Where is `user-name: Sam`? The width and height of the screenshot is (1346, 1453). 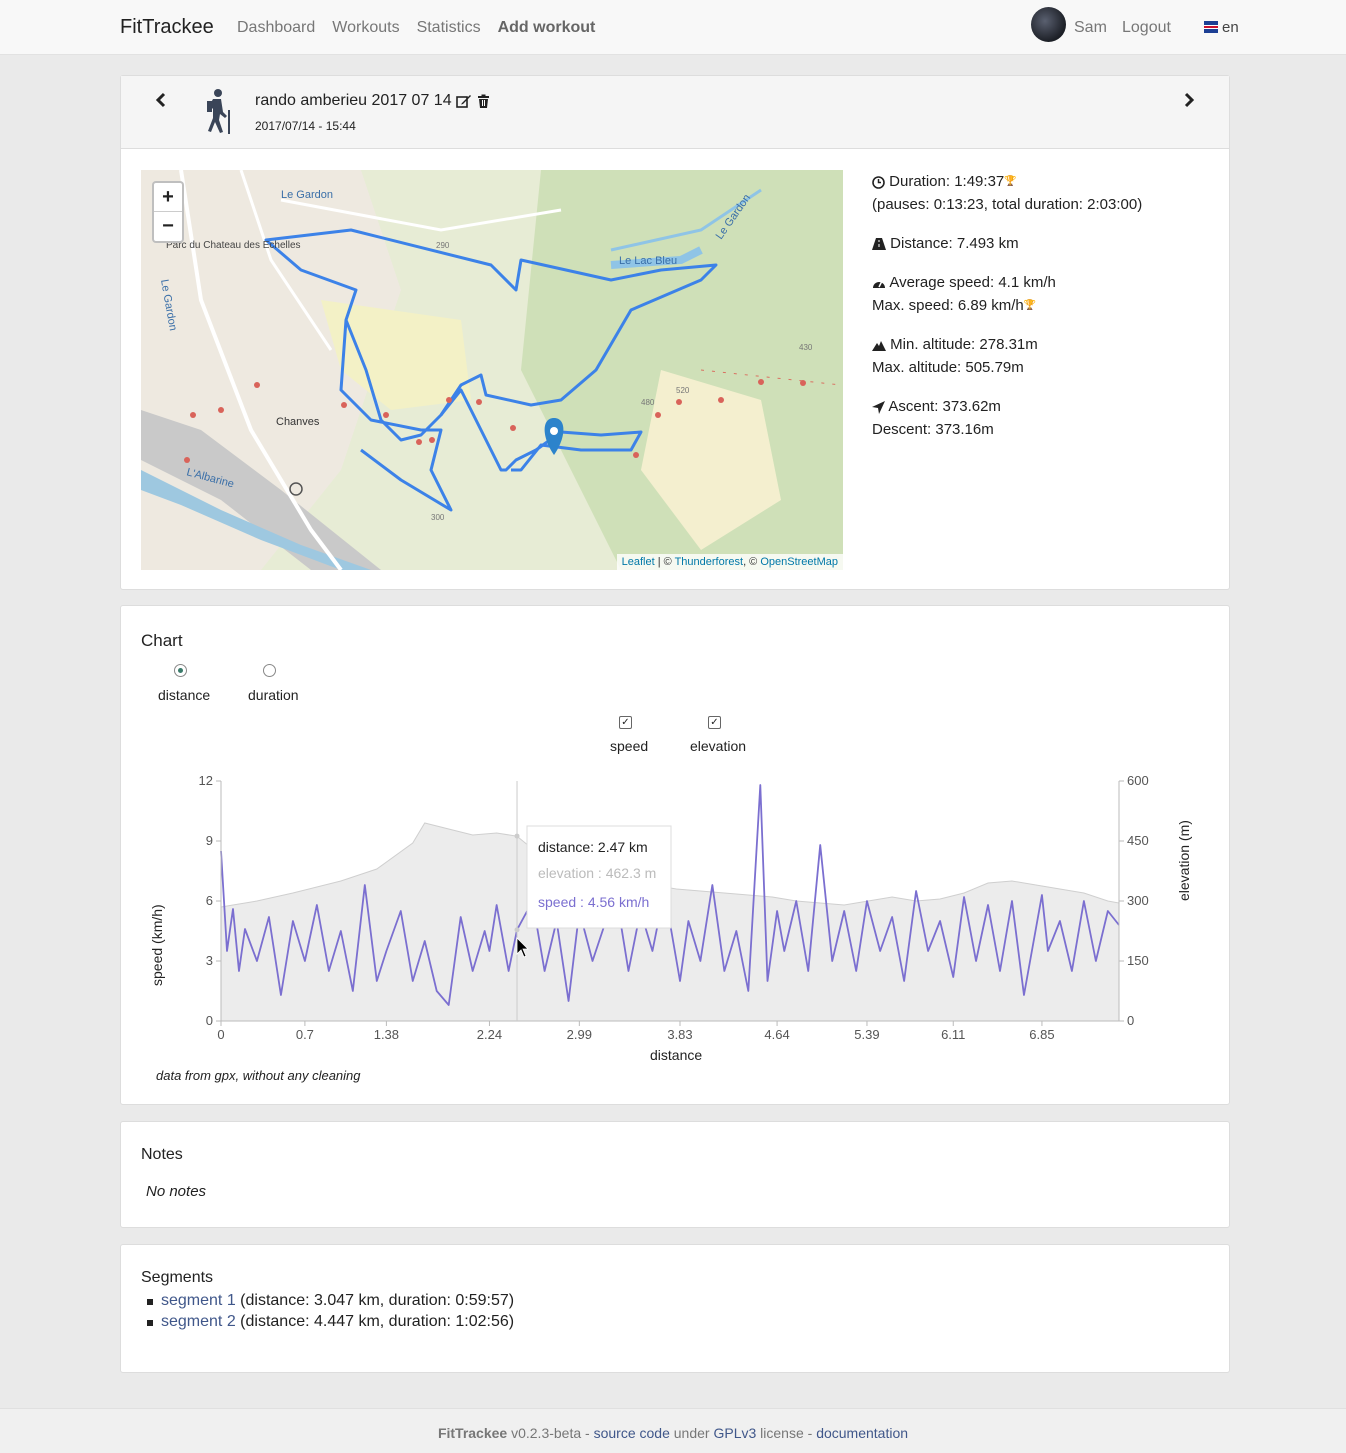
user-name: Sam is located at coordinates (1090, 28).